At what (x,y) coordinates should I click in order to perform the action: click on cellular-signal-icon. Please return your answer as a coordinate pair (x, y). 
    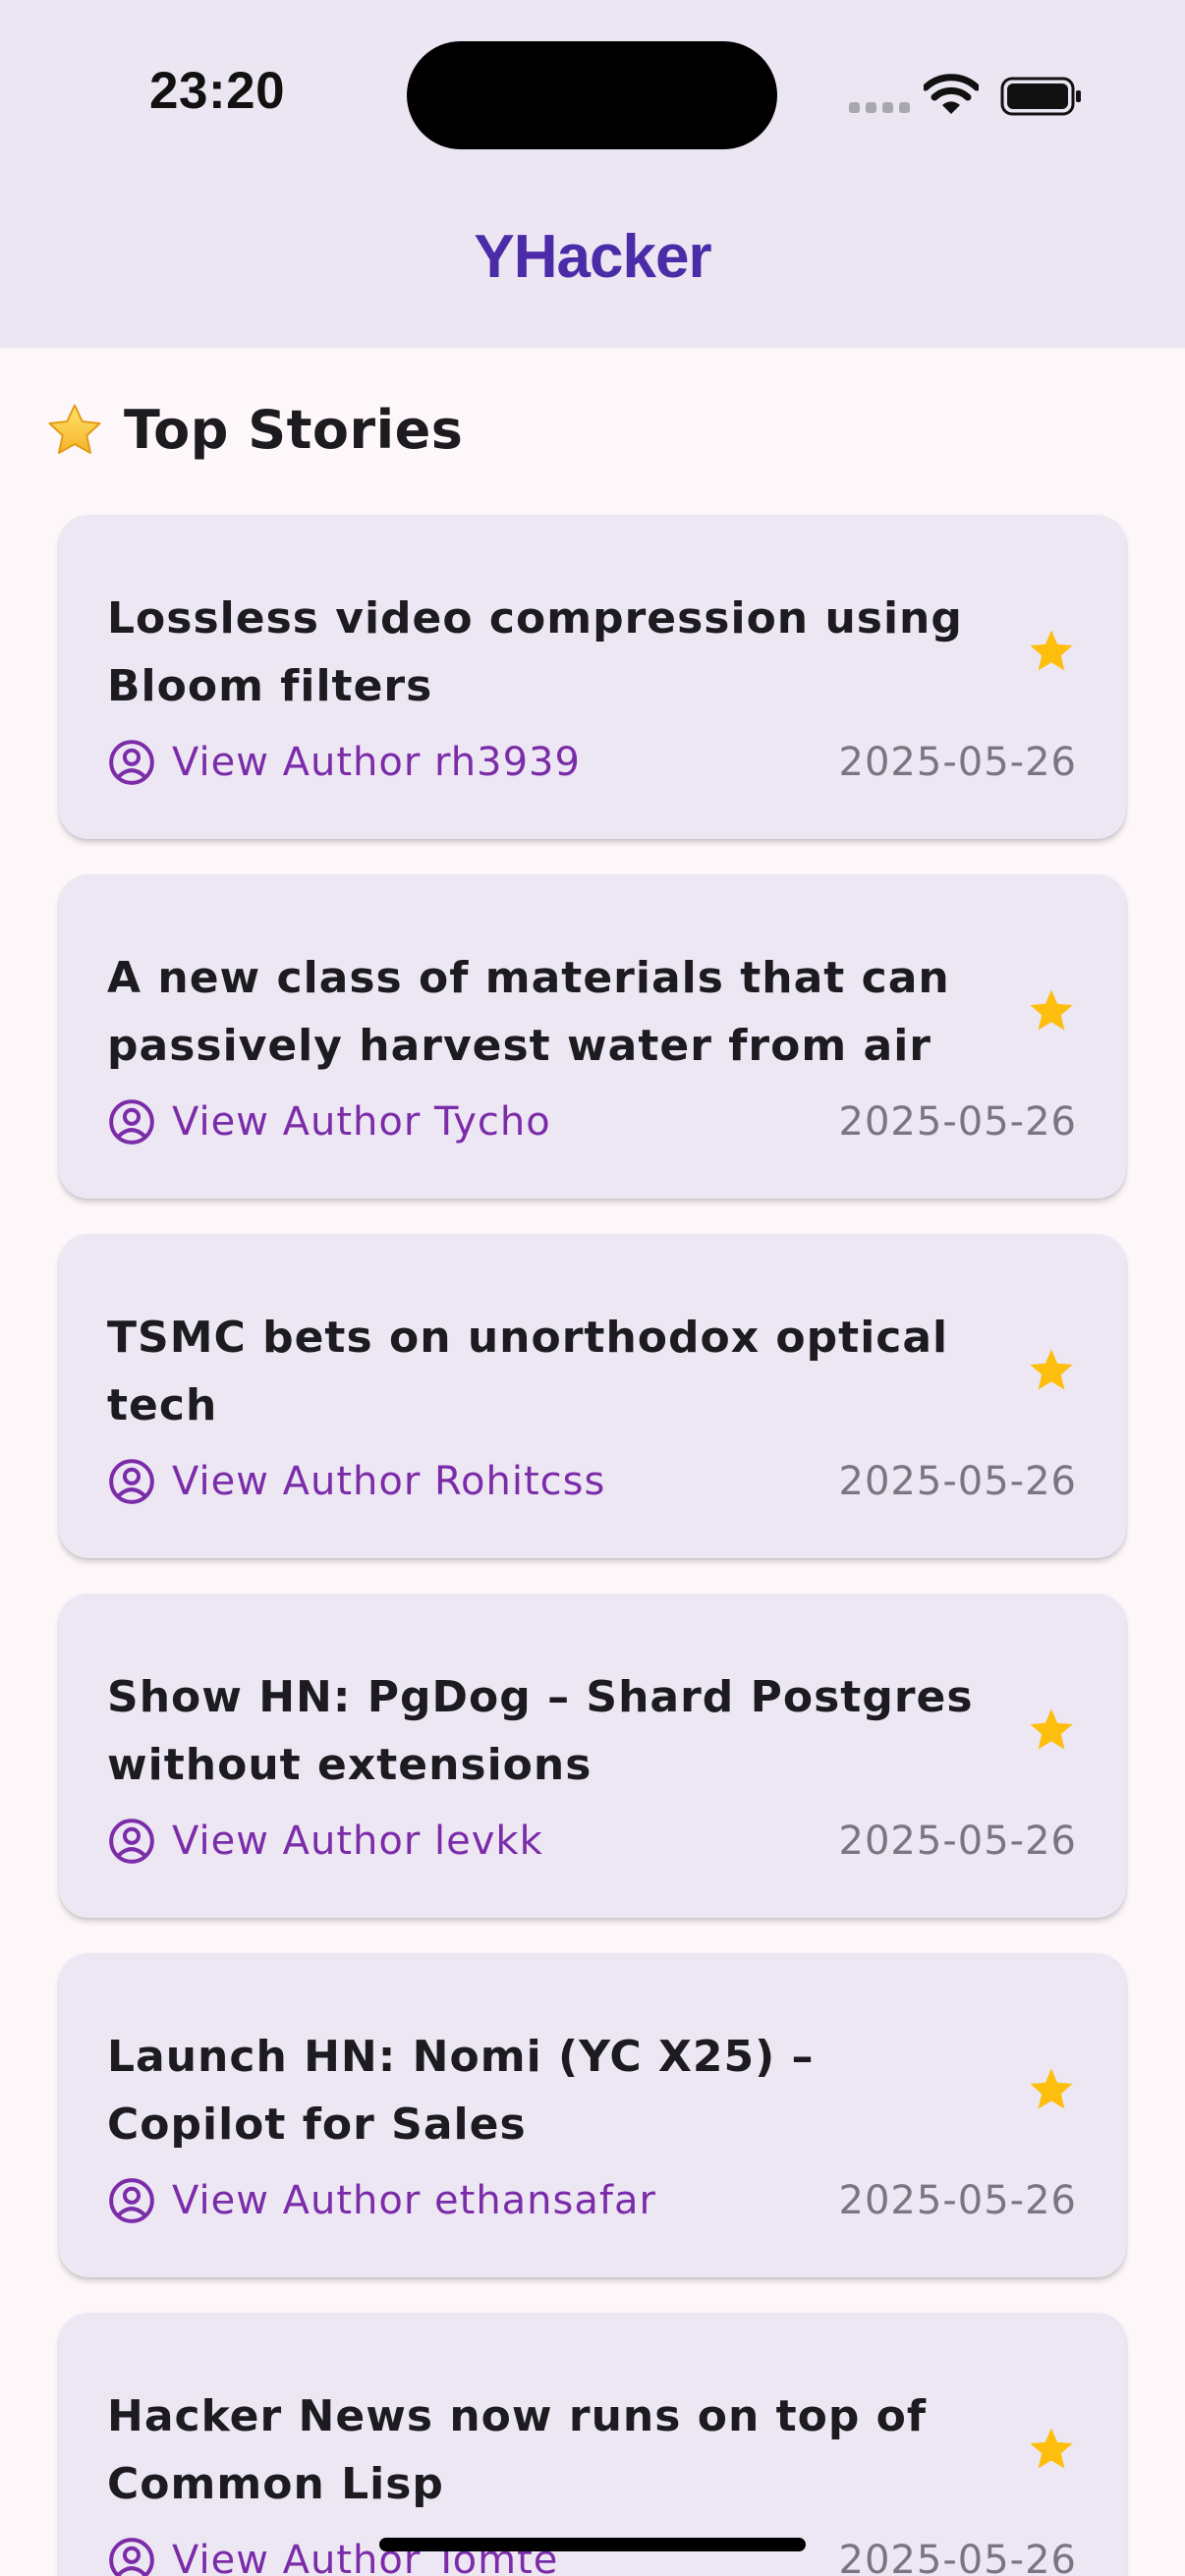
    Looking at the image, I should click on (880, 107).